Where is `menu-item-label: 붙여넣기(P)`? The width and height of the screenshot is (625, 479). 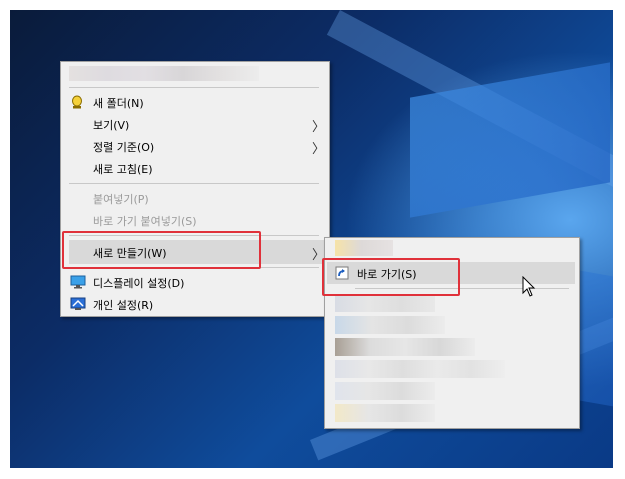 menu-item-label: 붙여넣기(P) is located at coordinates (121, 199).